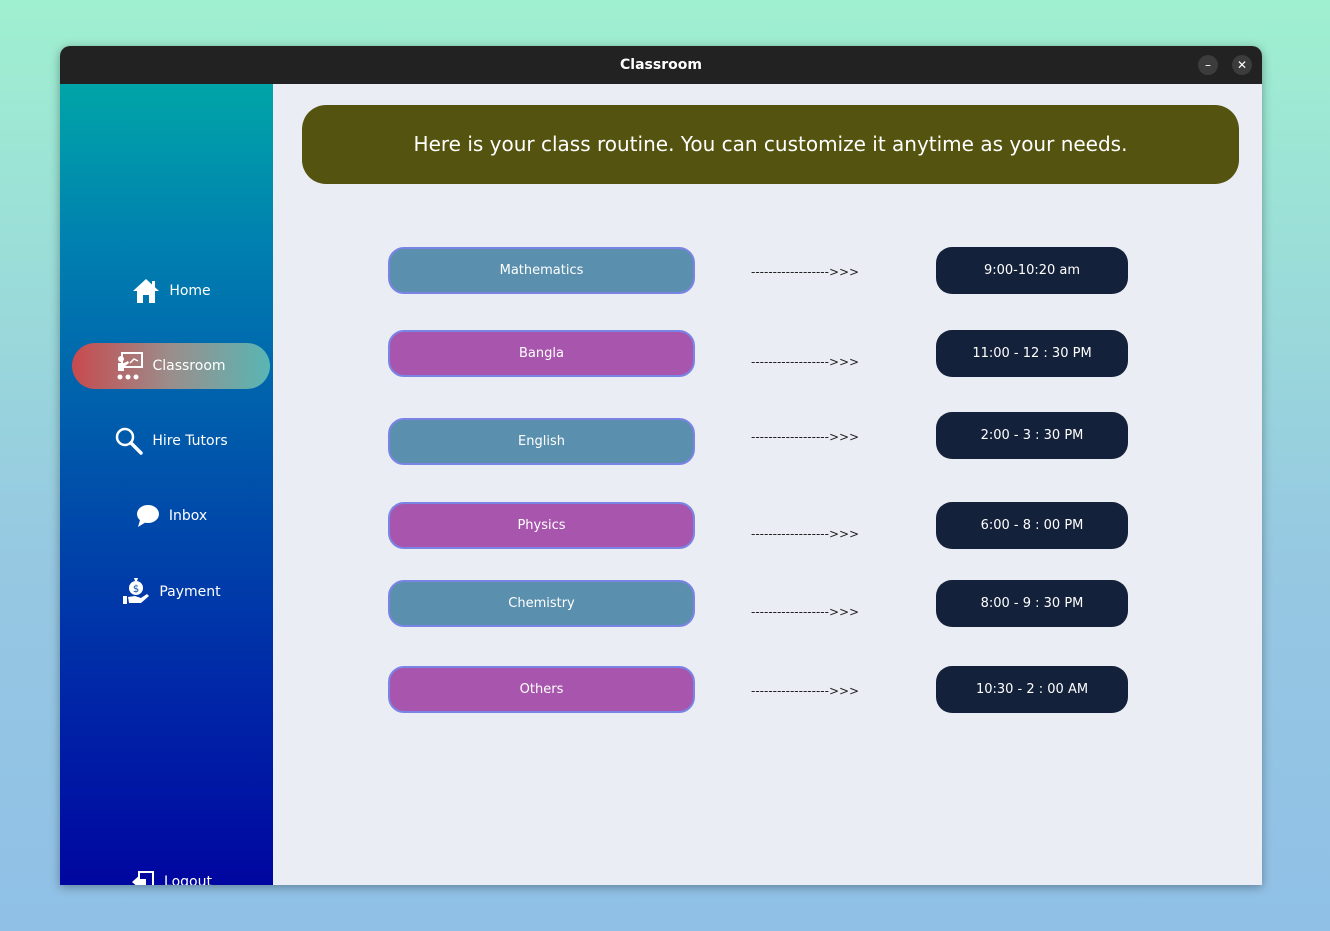  What do you see at coordinates (190, 592) in the screenshot?
I see `sidebar-item-label: Payment` at bounding box center [190, 592].